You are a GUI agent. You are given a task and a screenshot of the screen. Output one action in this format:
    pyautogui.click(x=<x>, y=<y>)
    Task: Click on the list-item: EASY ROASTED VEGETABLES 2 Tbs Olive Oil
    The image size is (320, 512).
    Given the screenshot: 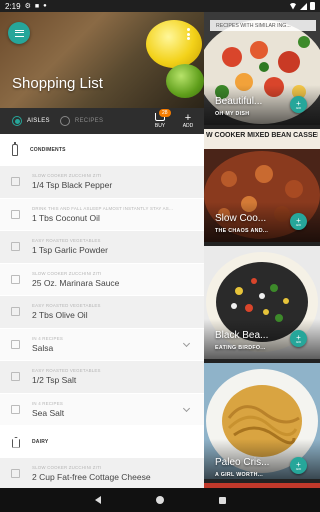 What is the action you would take?
    pyautogui.click(x=102, y=312)
    